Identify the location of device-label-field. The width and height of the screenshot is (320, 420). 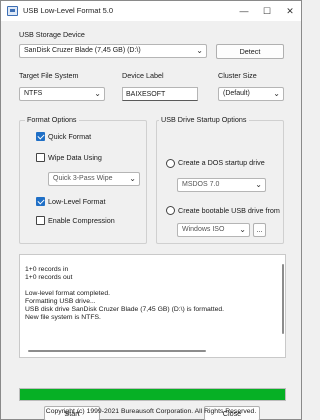
(160, 94).